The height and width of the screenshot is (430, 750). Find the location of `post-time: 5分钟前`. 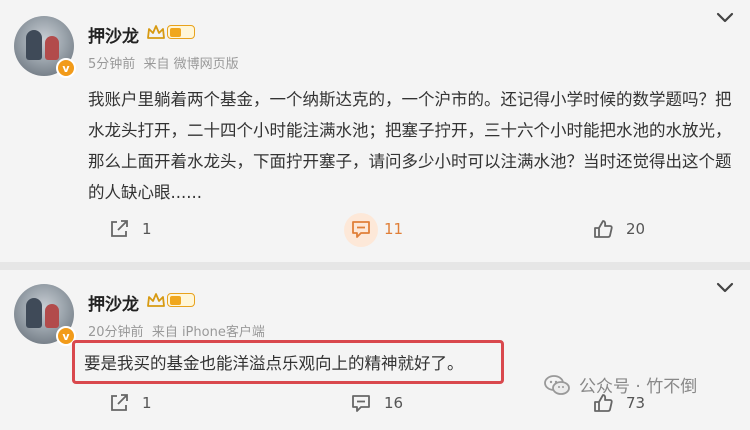

post-time: 5分钟前 is located at coordinates (112, 64).